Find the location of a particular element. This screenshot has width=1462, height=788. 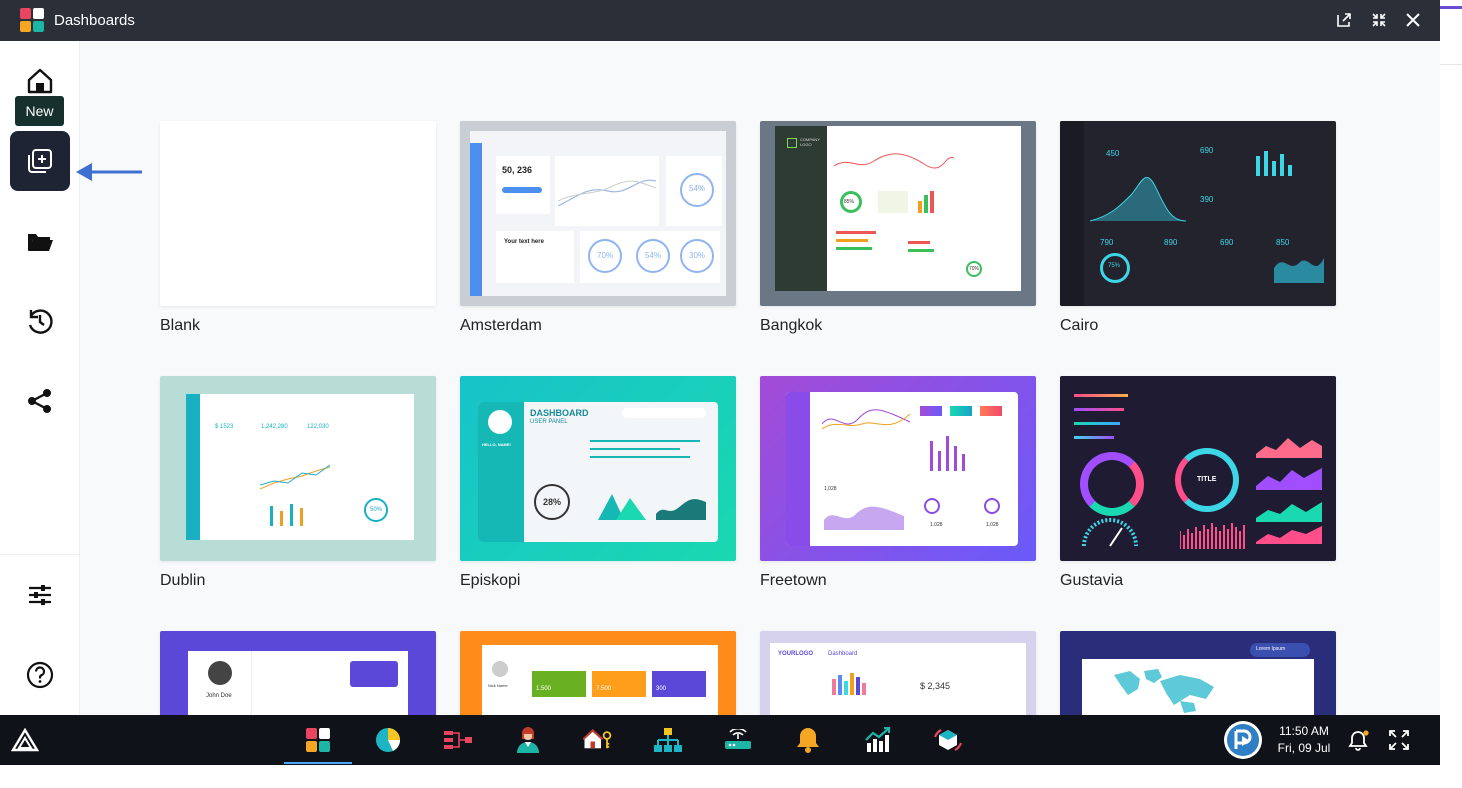

thumb-number: 450 is located at coordinates (1113, 153).